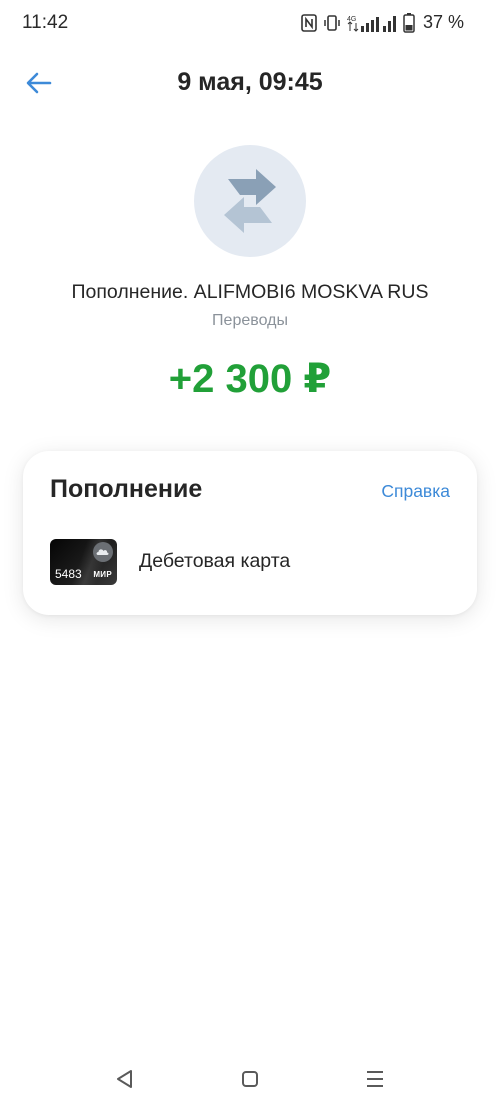 This screenshot has width=500, height=1112. I want to click on vibrate-icon, so click(332, 23).